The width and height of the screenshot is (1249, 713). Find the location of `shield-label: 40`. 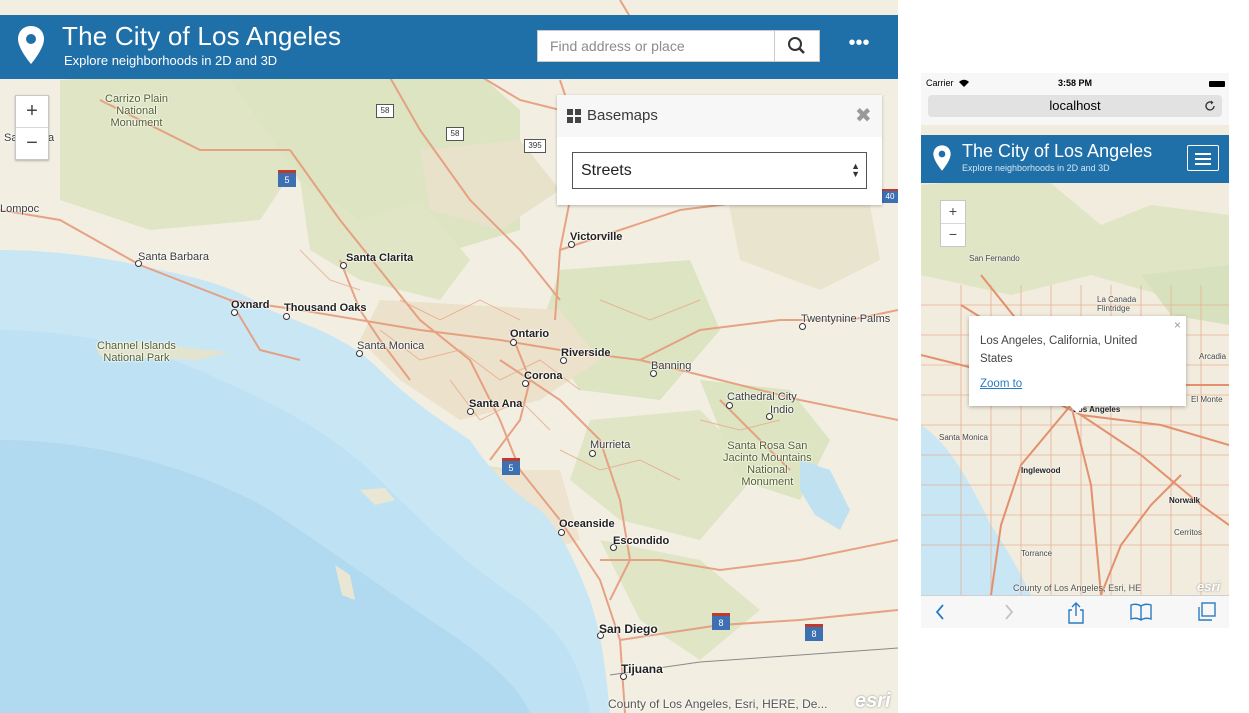

shield-label: 40 is located at coordinates (890, 196).